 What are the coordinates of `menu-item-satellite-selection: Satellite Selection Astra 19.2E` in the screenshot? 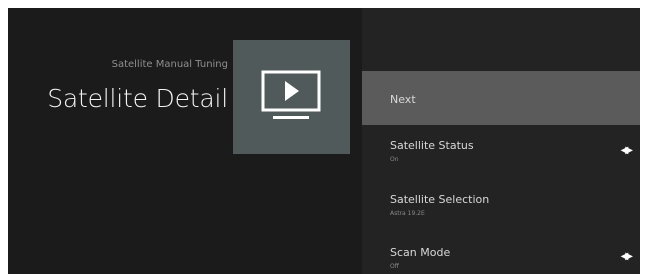 It's located at (501, 212).